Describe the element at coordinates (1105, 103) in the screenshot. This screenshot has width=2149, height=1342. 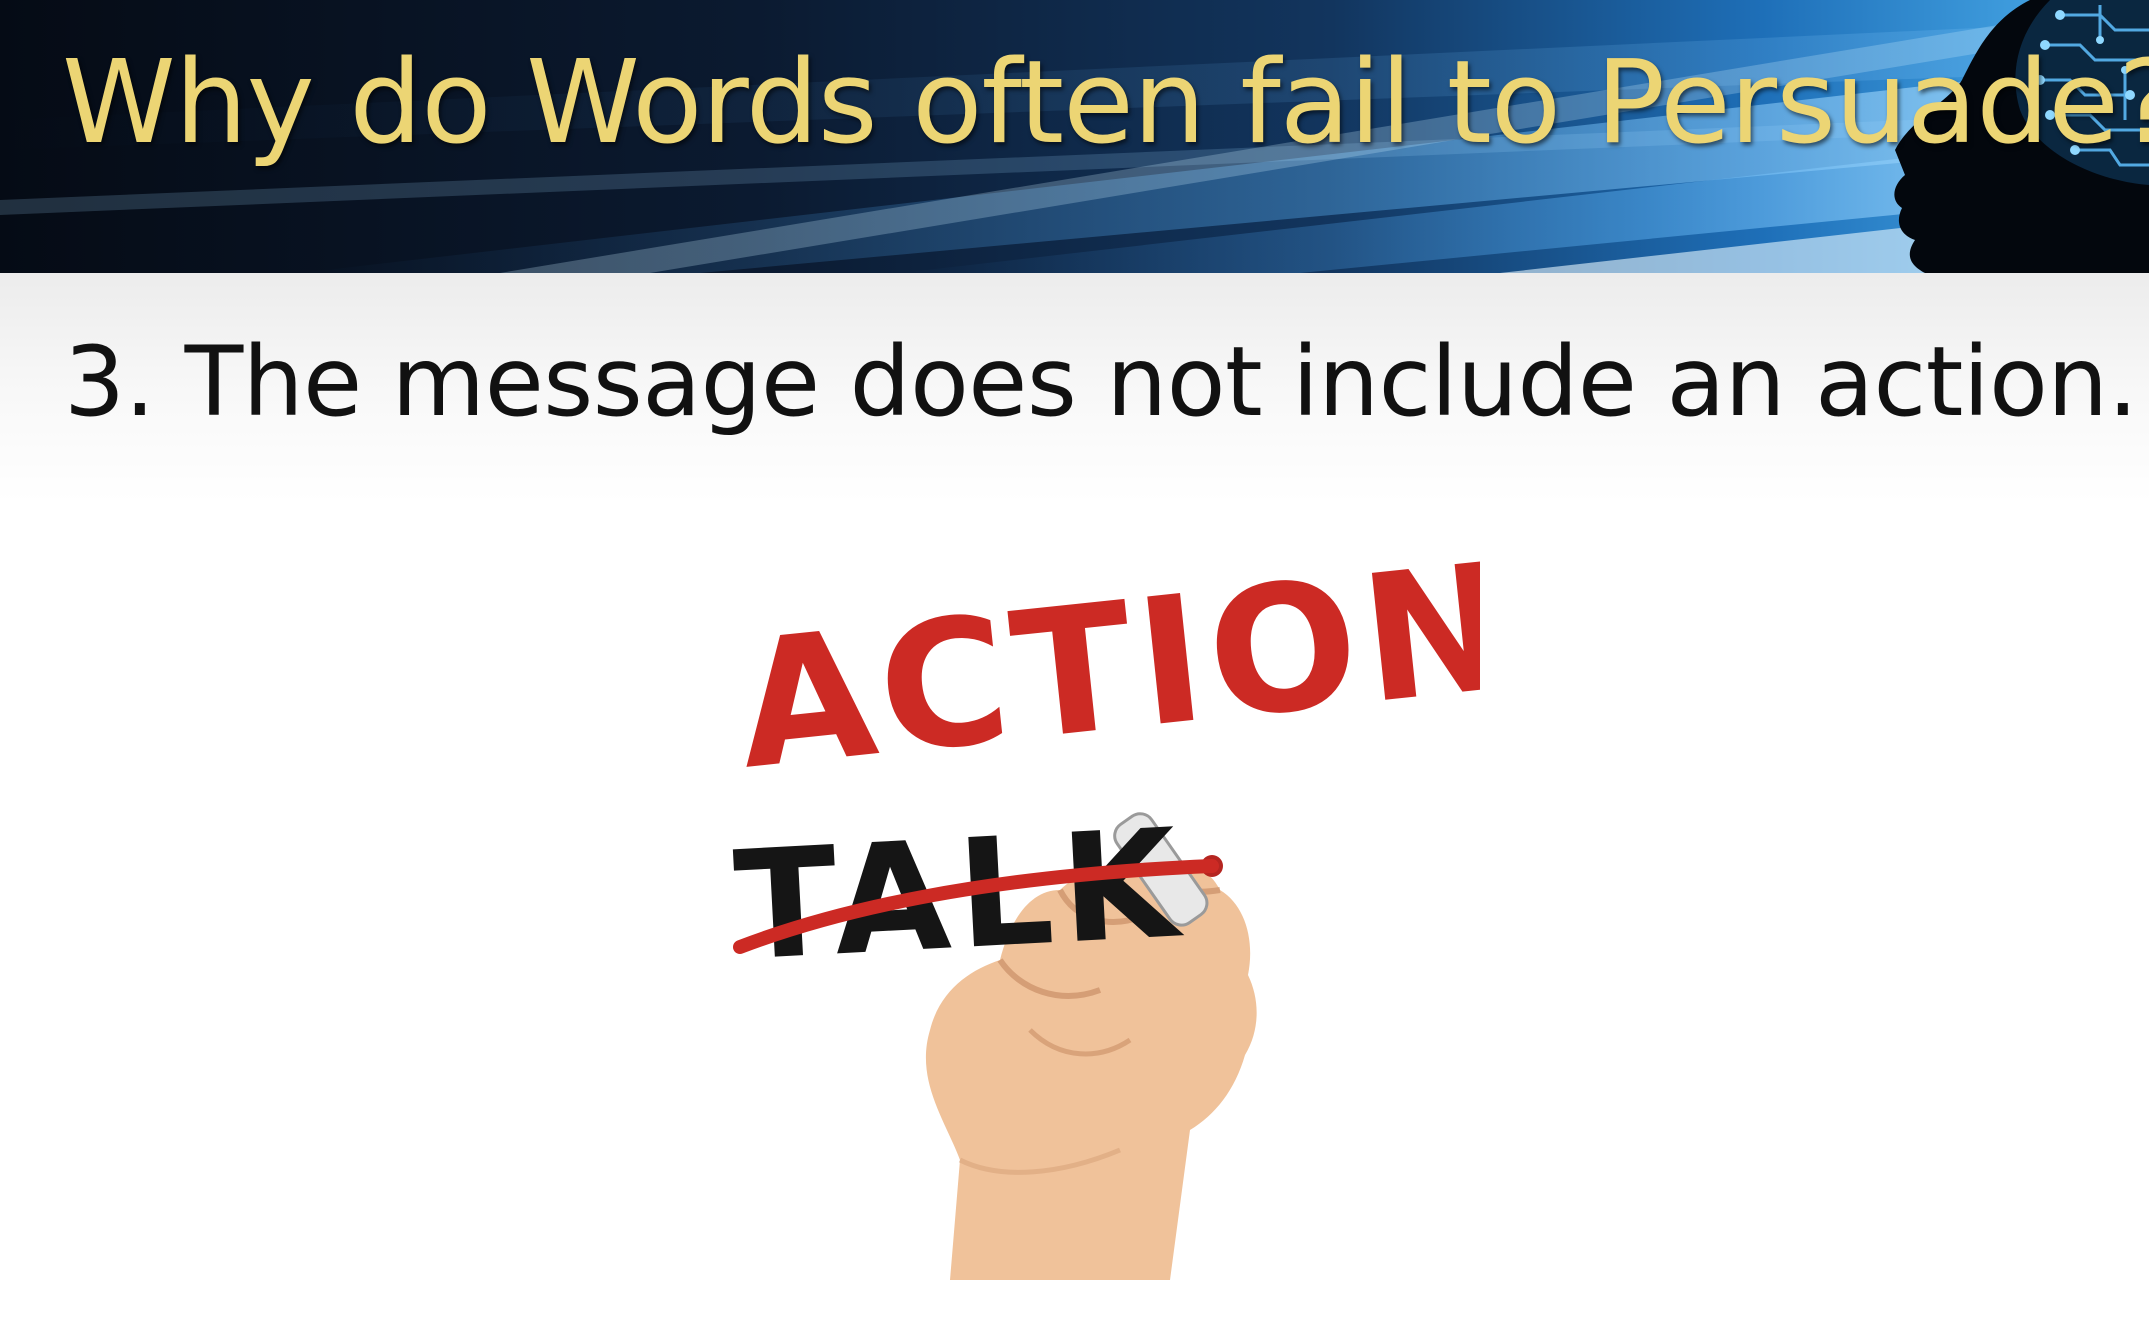
I see `slide-title: Why do Words often fail to Persuade?` at that location.